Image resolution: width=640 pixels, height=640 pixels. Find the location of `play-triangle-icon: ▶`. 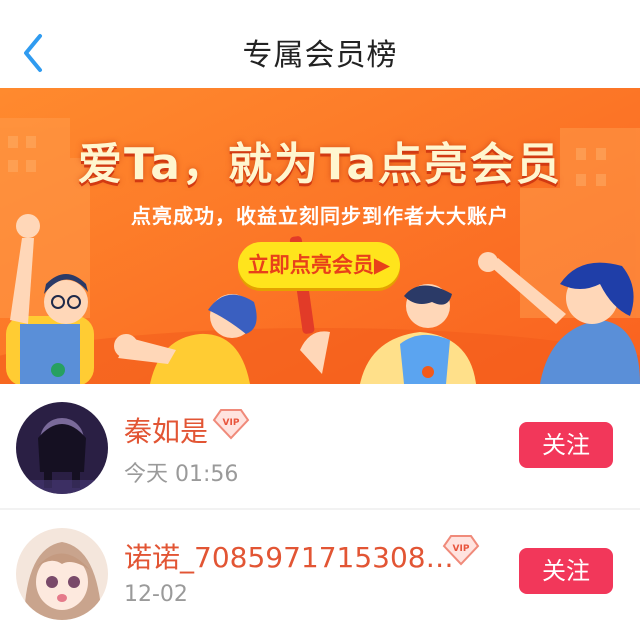

play-triangle-icon: ▶ is located at coordinates (382, 265).